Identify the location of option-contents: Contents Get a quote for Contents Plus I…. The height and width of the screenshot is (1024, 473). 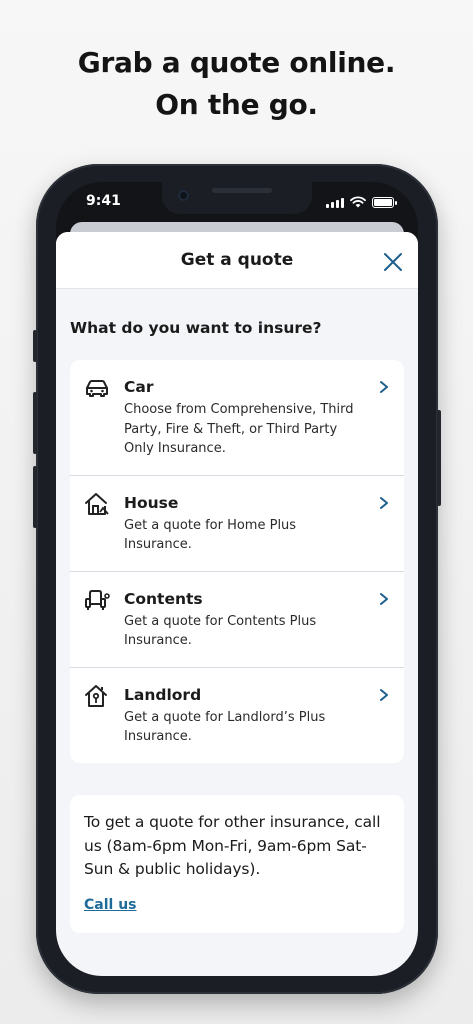
(237, 620).